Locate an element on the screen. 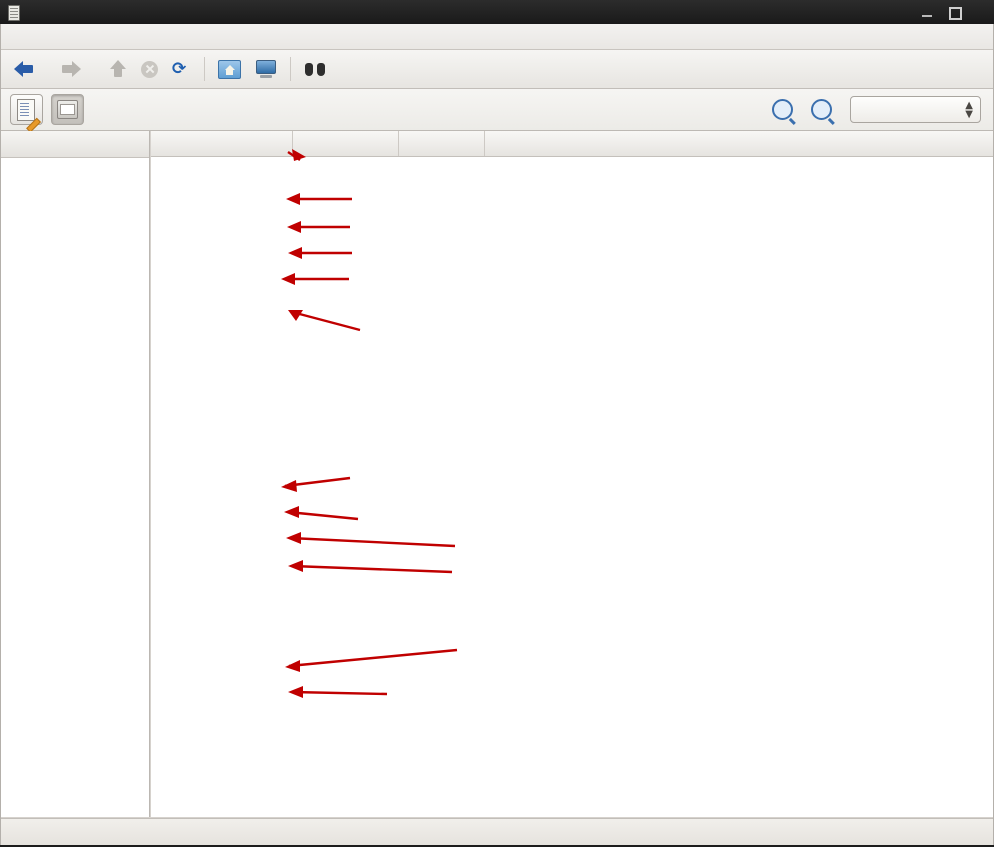 The image size is (994, 847). forward-button is located at coordinates (74, 69).